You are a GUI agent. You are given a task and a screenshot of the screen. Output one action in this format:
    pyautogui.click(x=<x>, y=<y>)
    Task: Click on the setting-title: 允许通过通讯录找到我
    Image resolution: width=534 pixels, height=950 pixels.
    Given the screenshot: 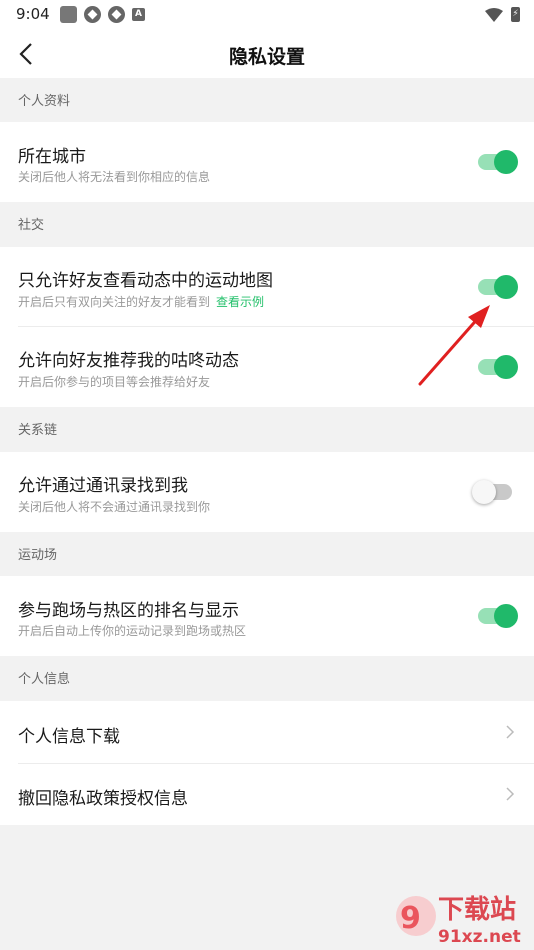 What is the action you would take?
    pyautogui.click(x=103, y=486)
    